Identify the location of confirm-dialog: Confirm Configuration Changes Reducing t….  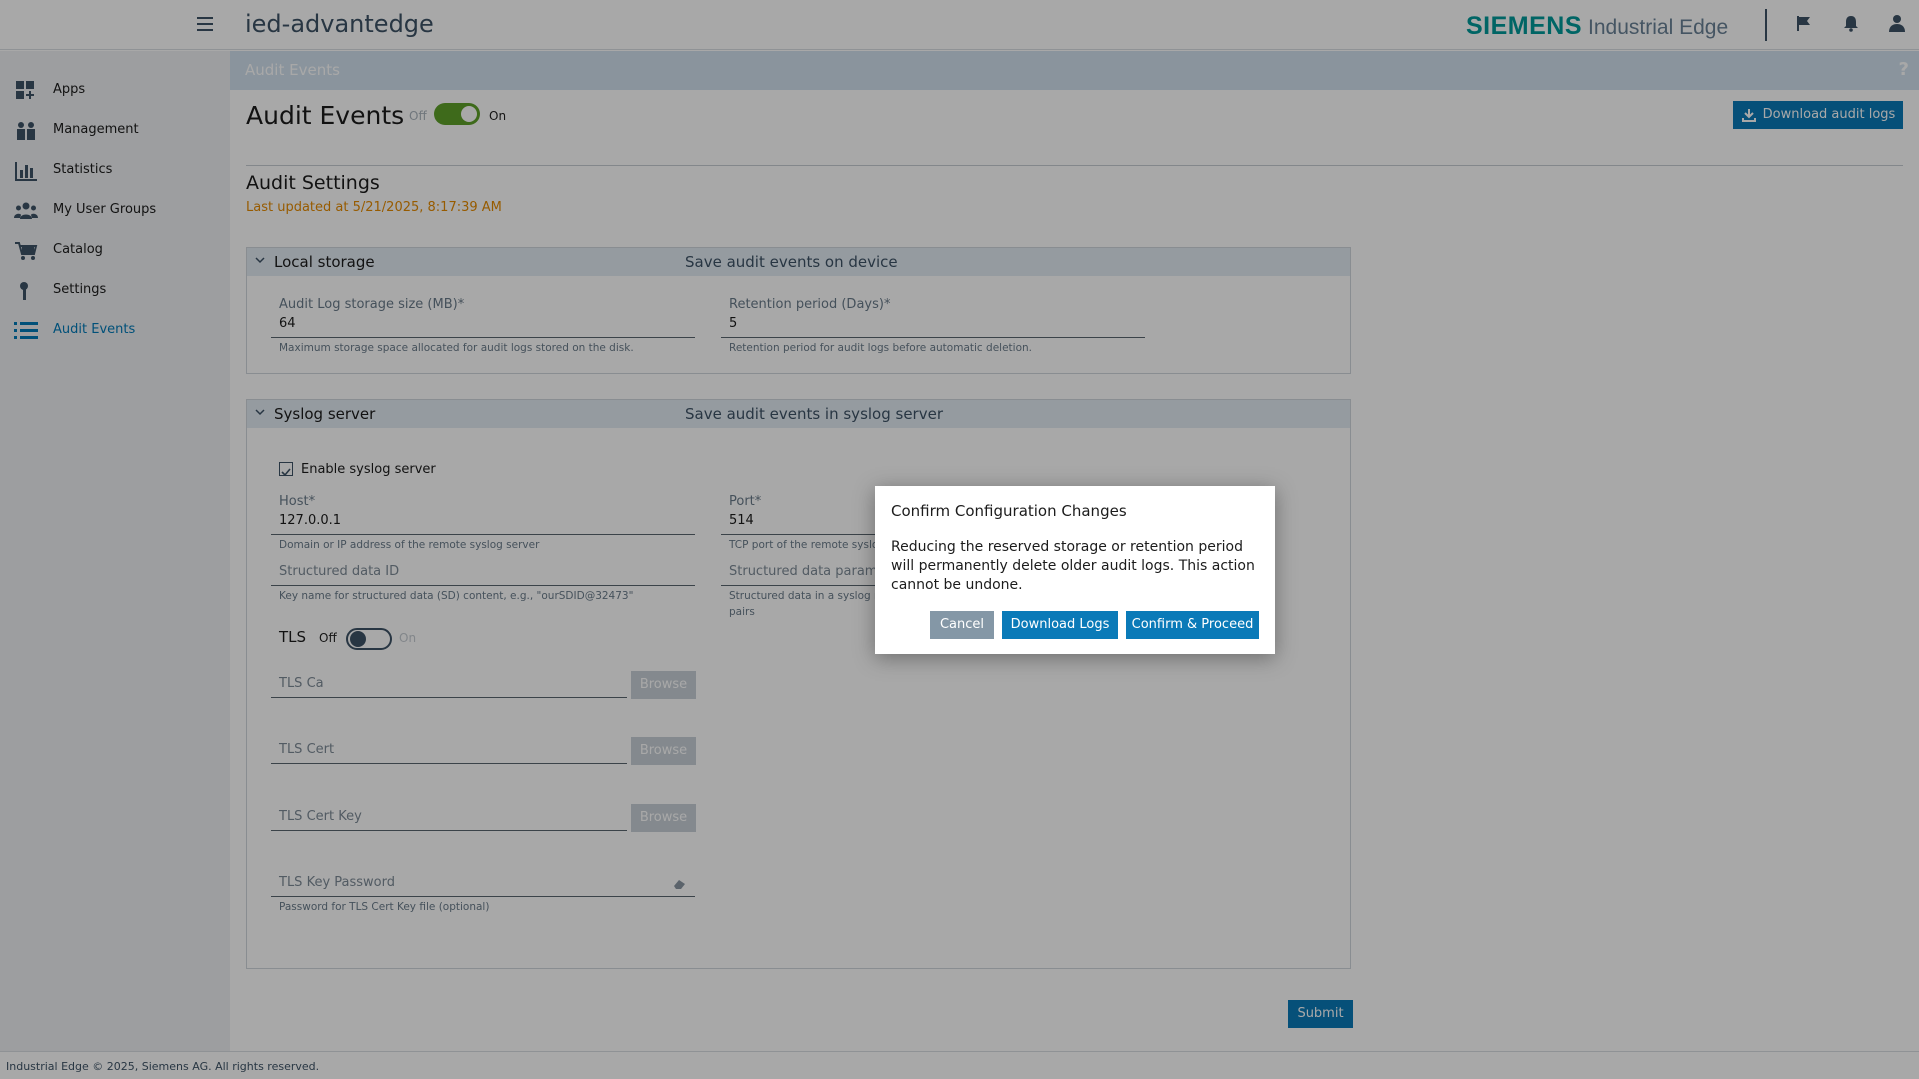
(1075, 570).